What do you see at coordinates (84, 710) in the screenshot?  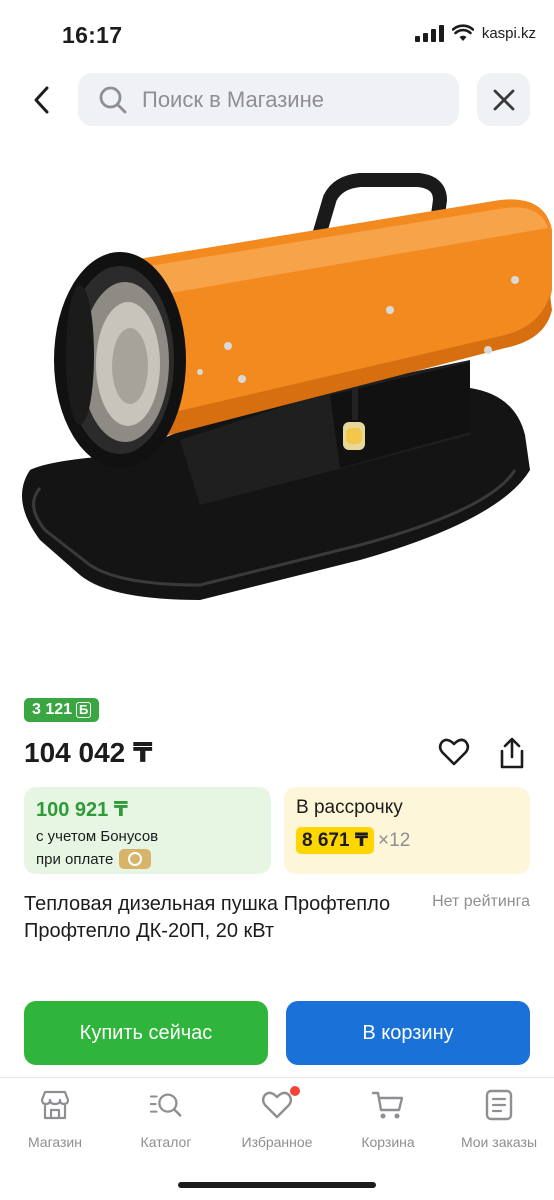 I see `bonus-symbol-icon: Б` at bounding box center [84, 710].